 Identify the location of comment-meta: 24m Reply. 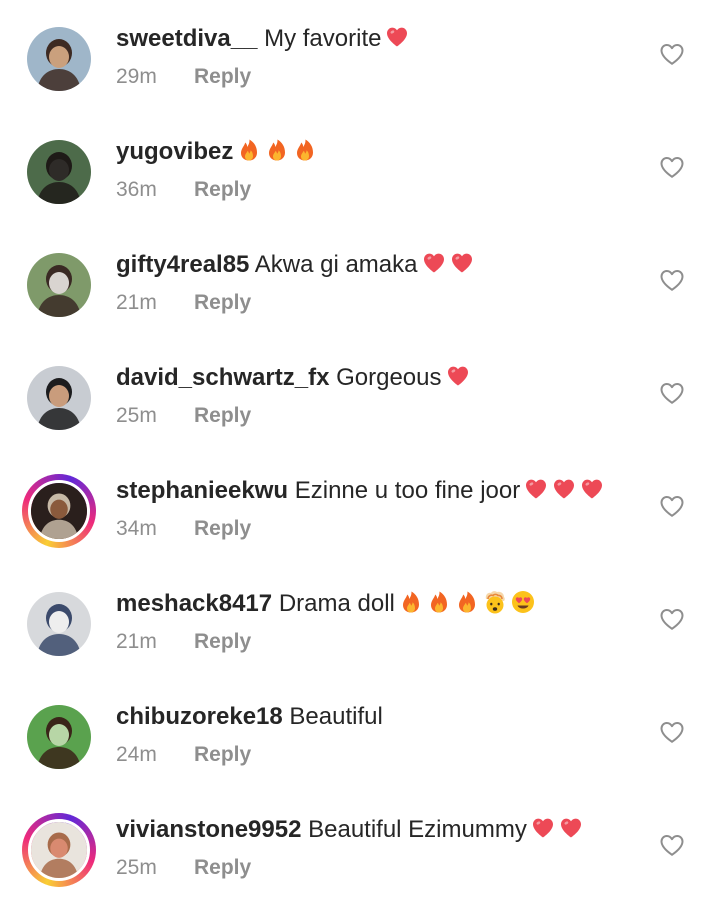
(183, 755).